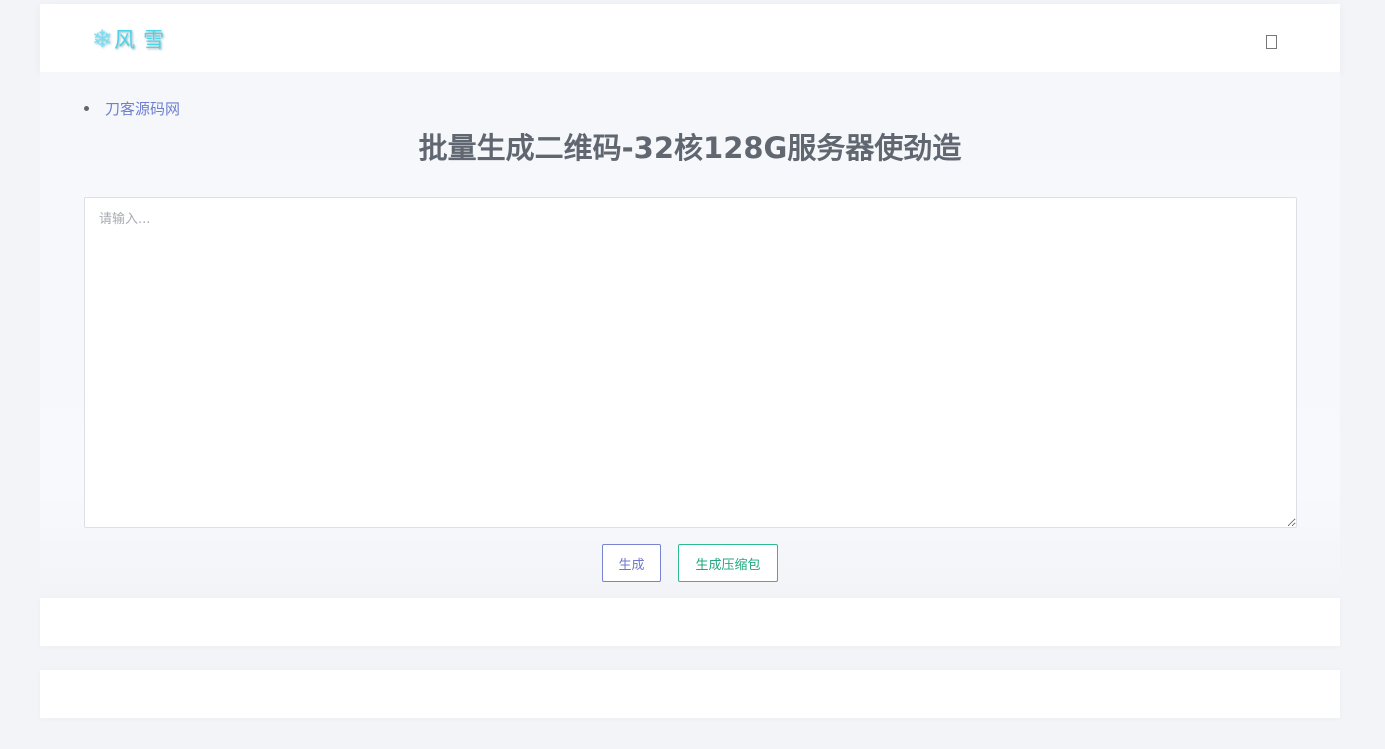  I want to click on generate-zip-button: 生成压缩包, so click(728, 563).